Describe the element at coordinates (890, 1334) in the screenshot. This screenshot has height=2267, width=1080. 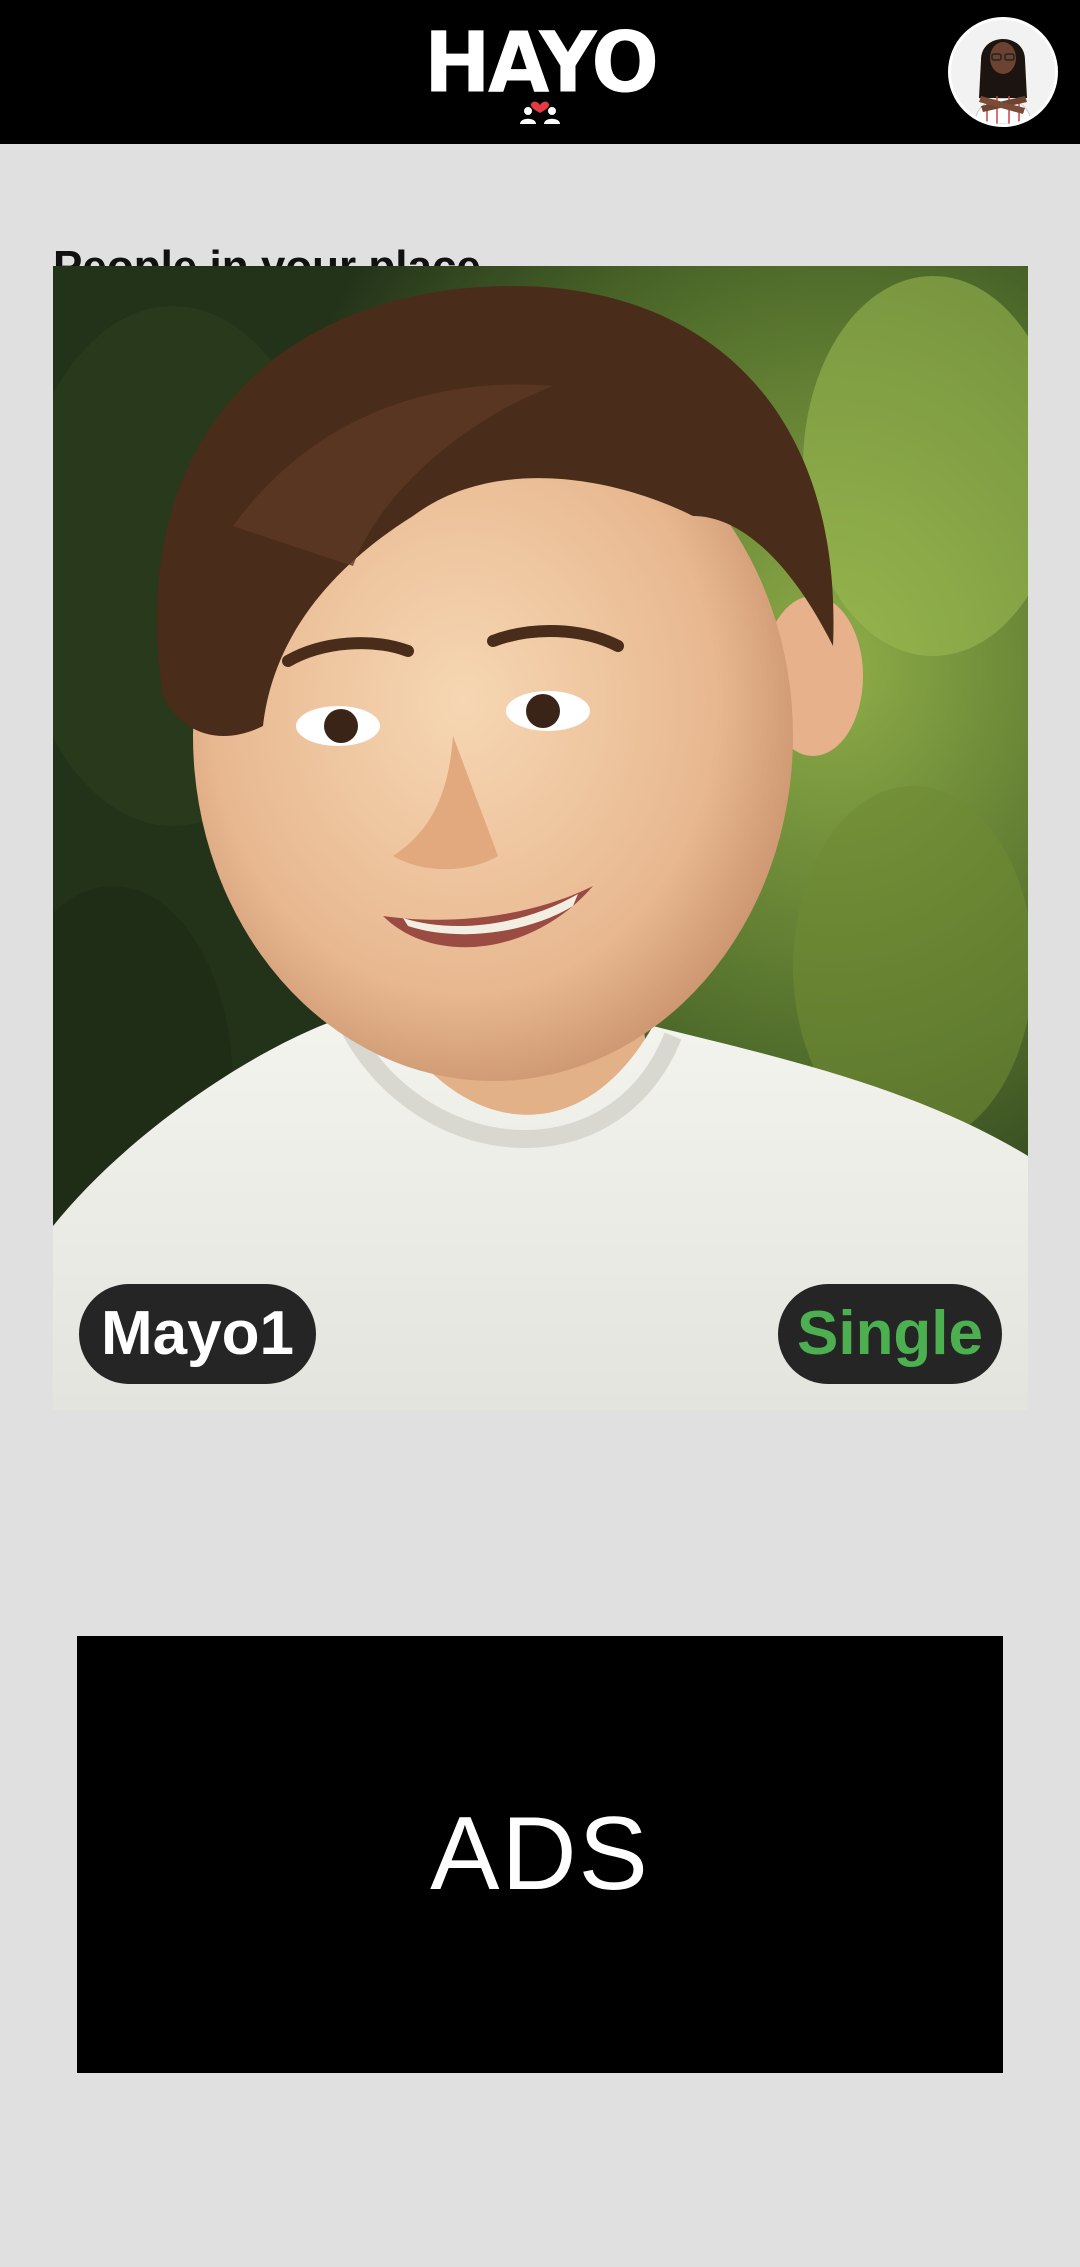
I see `relationship-status-badge: Single` at that location.